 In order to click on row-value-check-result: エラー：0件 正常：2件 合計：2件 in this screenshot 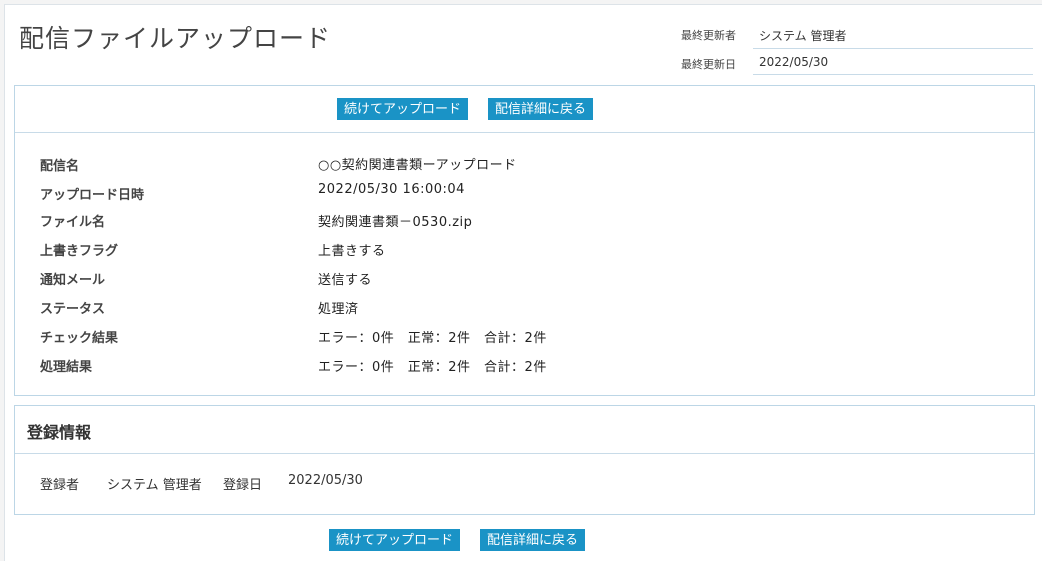, I will do `click(432, 338)`.